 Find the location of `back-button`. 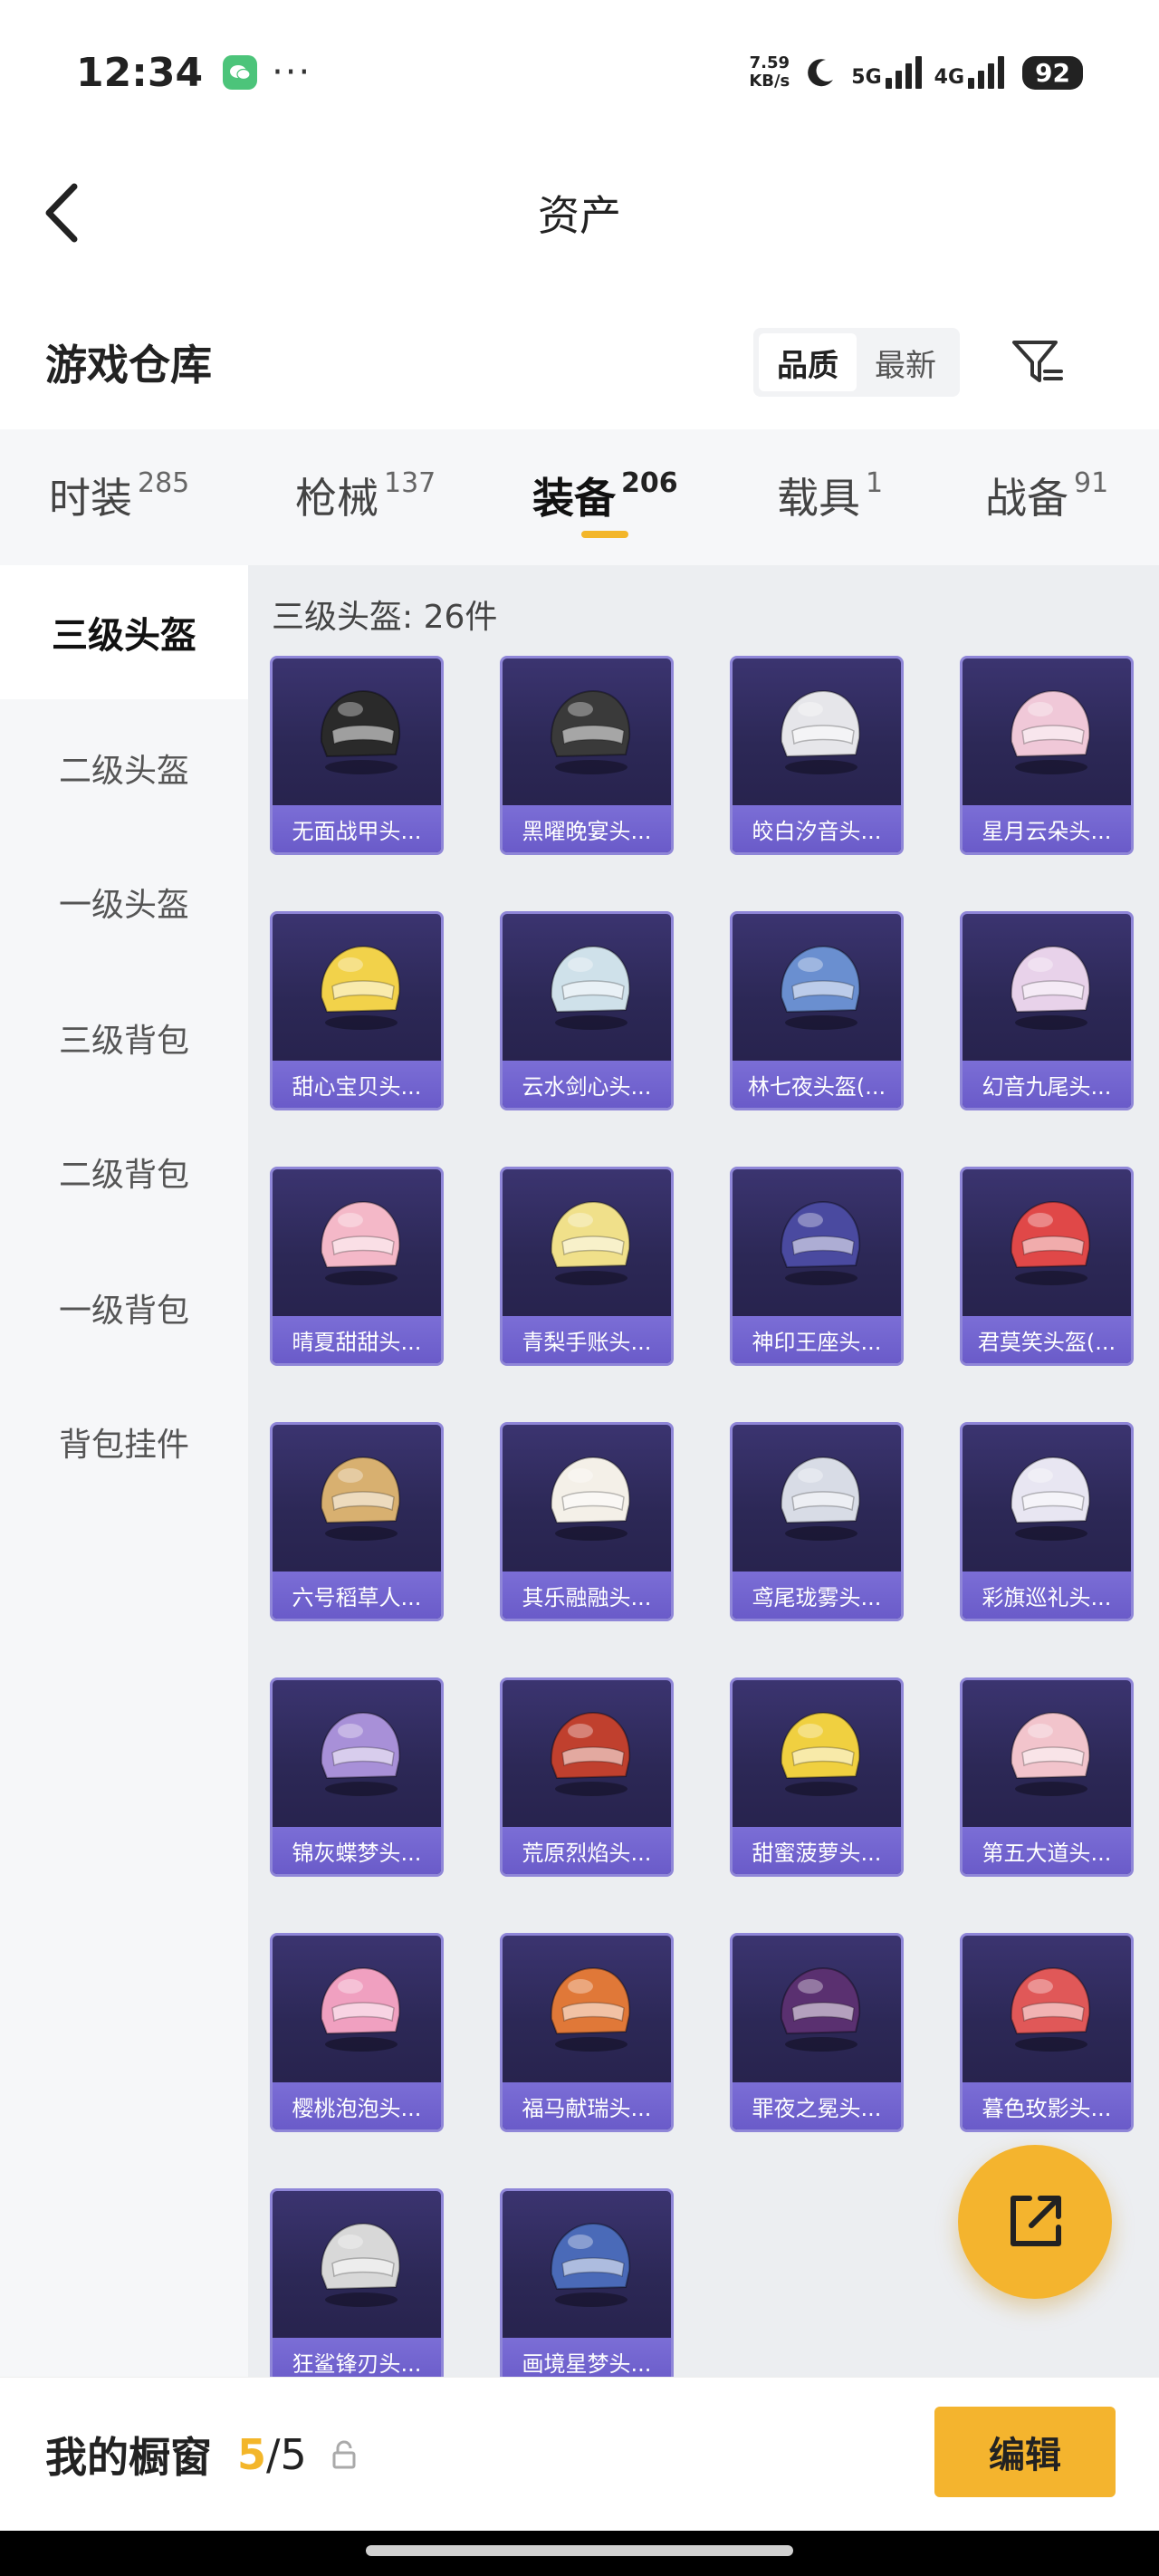

back-button is located at coordinates (64, 212).